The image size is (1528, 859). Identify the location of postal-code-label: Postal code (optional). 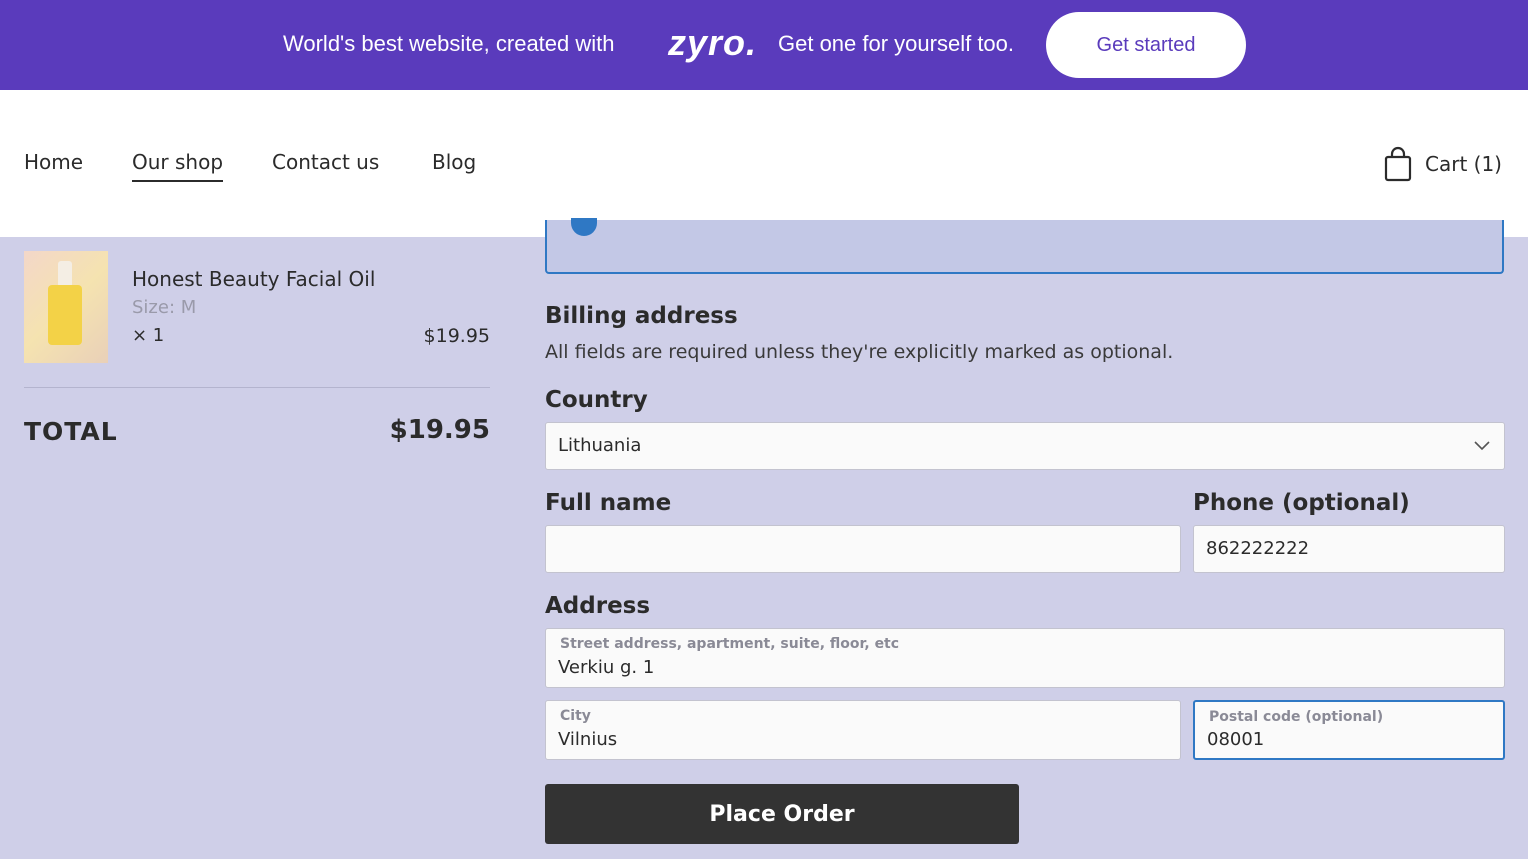
(1296, 717).